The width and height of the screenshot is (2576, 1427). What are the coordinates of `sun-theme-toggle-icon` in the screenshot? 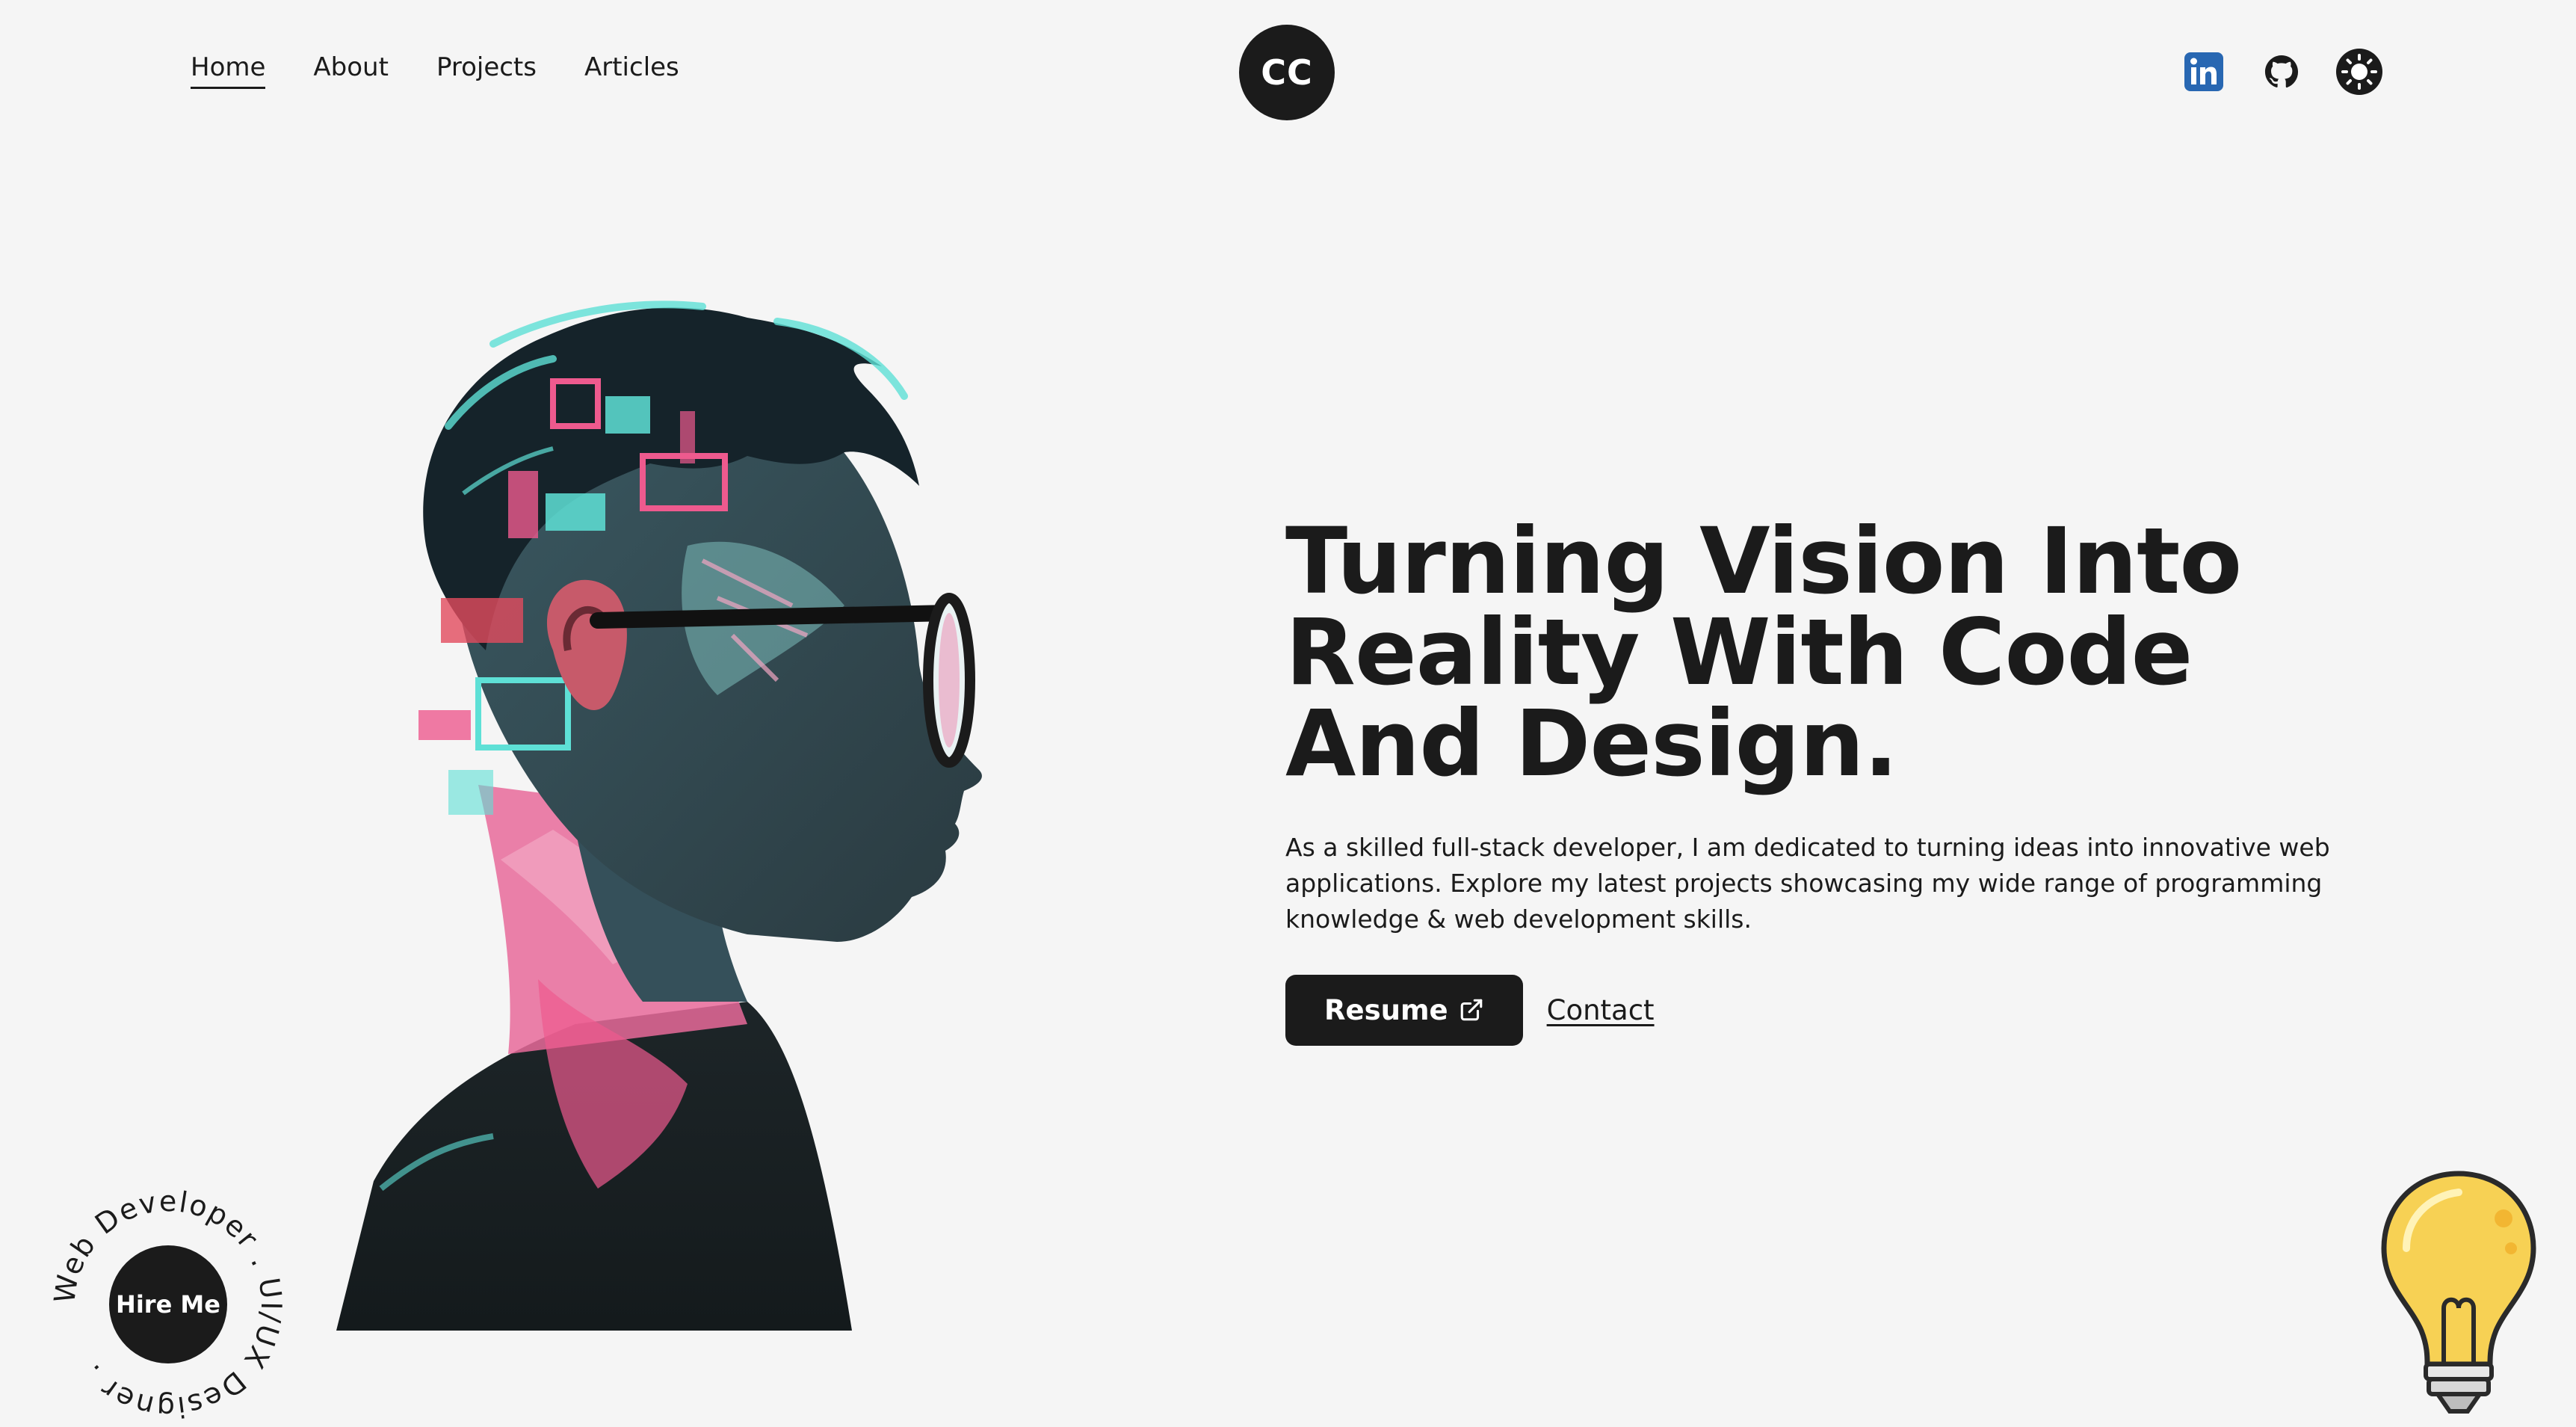 It's located at (2359, 72).